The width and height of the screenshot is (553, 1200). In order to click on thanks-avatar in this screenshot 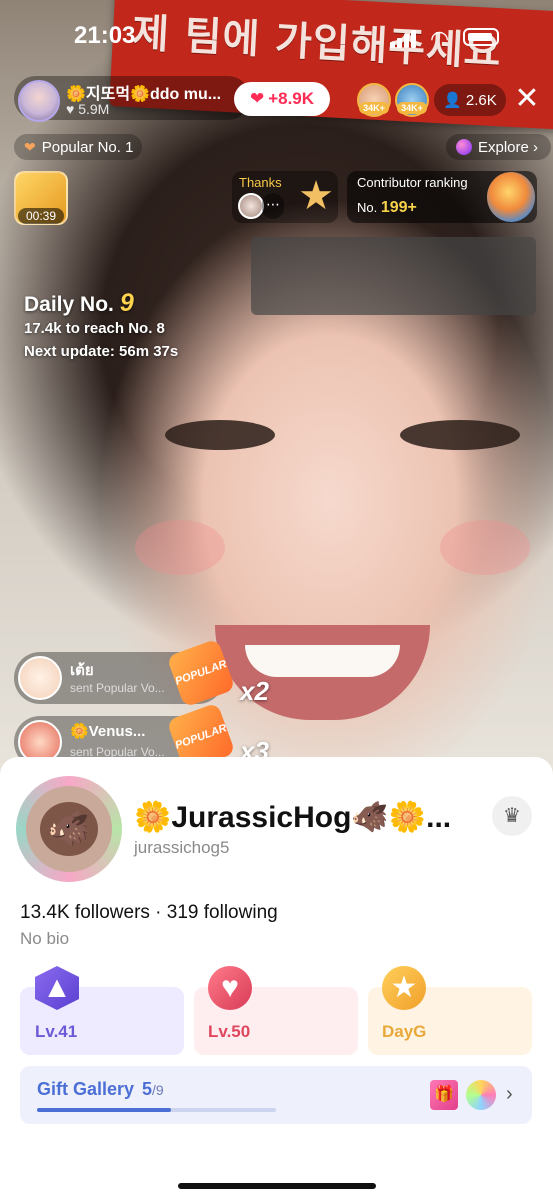, I will do `click(251, 206)`.